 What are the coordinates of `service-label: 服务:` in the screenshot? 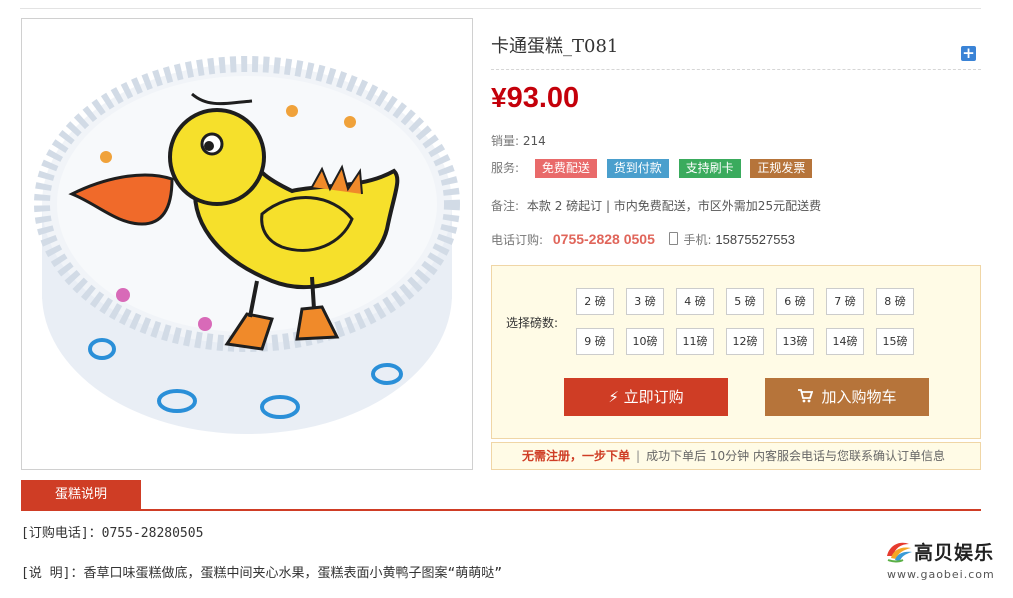 It's located at (505, 168).